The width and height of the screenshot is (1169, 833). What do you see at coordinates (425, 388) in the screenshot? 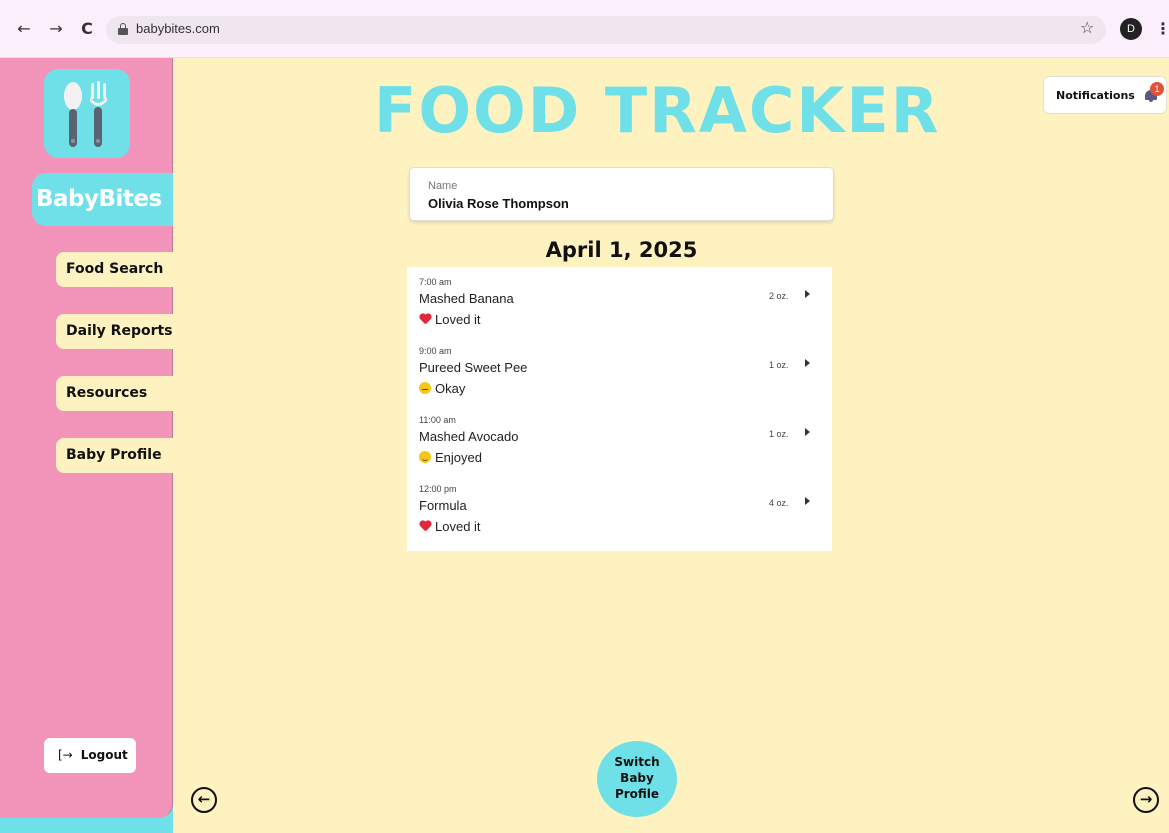
I see `neutral-face-icon` at bounding box center [425, 388].